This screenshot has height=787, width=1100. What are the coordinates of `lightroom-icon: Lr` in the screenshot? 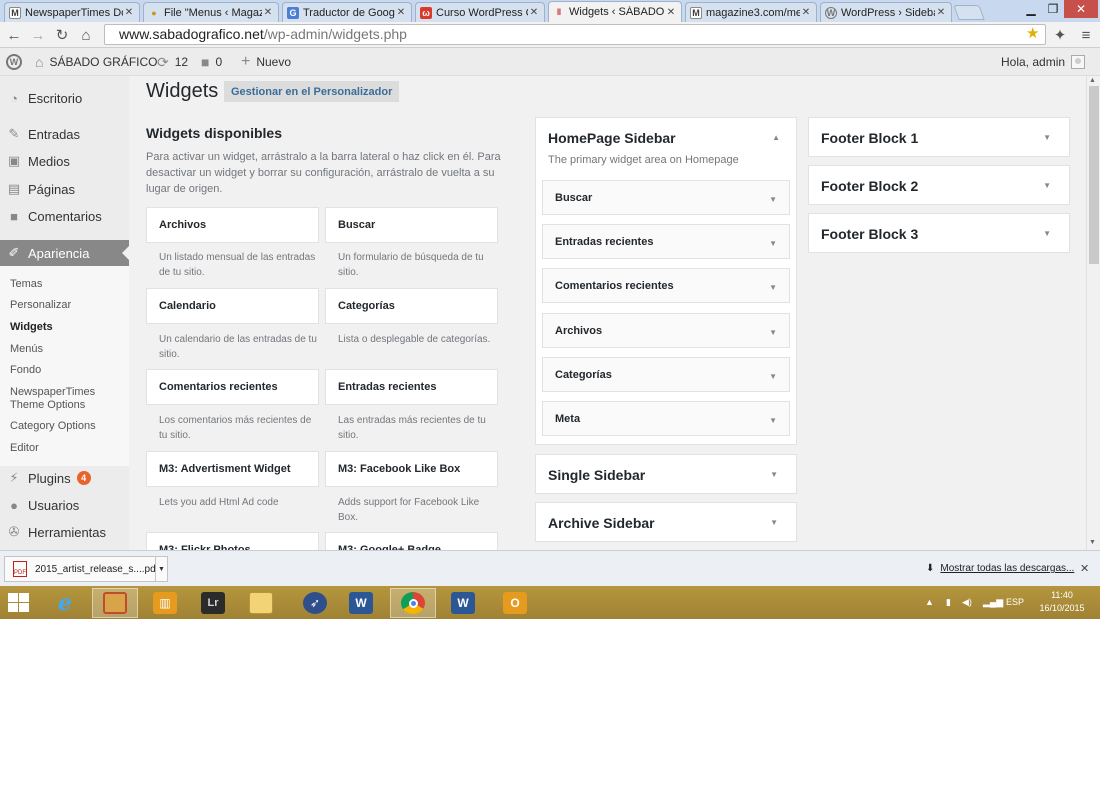 It's located at (213, 603).